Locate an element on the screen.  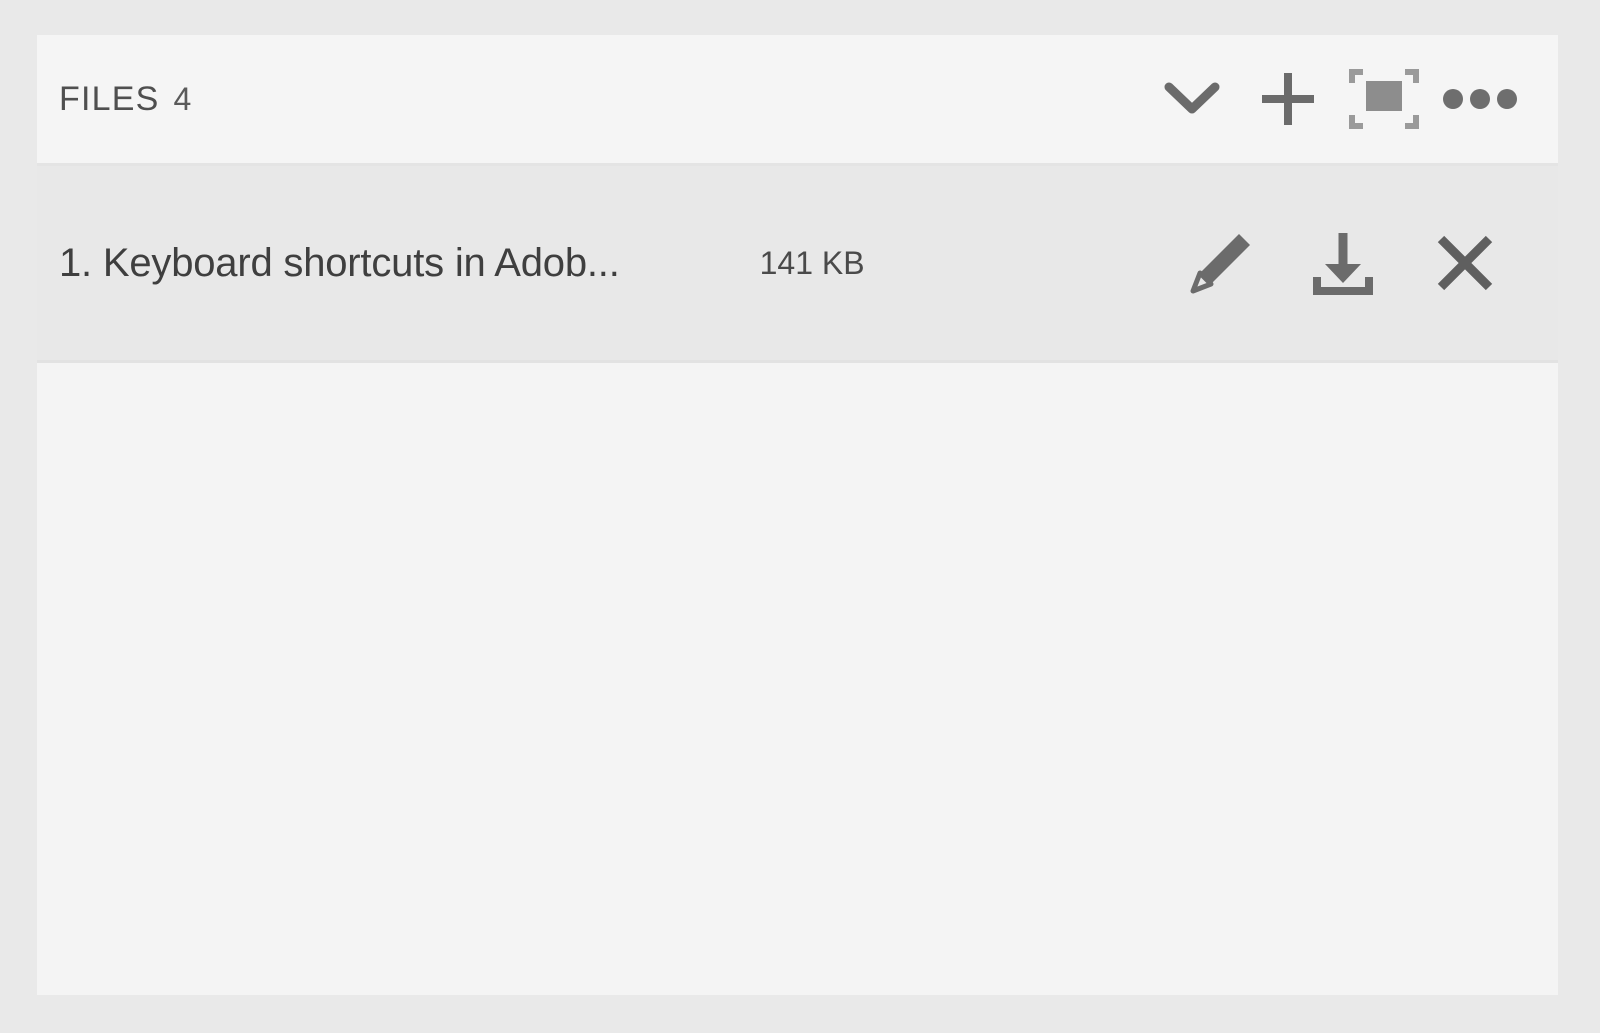
edit-file-button is located at coordinates (1221, 263).